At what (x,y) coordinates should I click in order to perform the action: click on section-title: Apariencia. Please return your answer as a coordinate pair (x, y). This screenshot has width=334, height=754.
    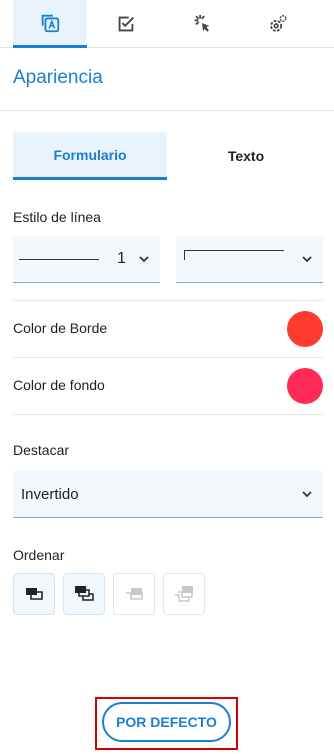
    Looking at the image, I should click on (58, 77).